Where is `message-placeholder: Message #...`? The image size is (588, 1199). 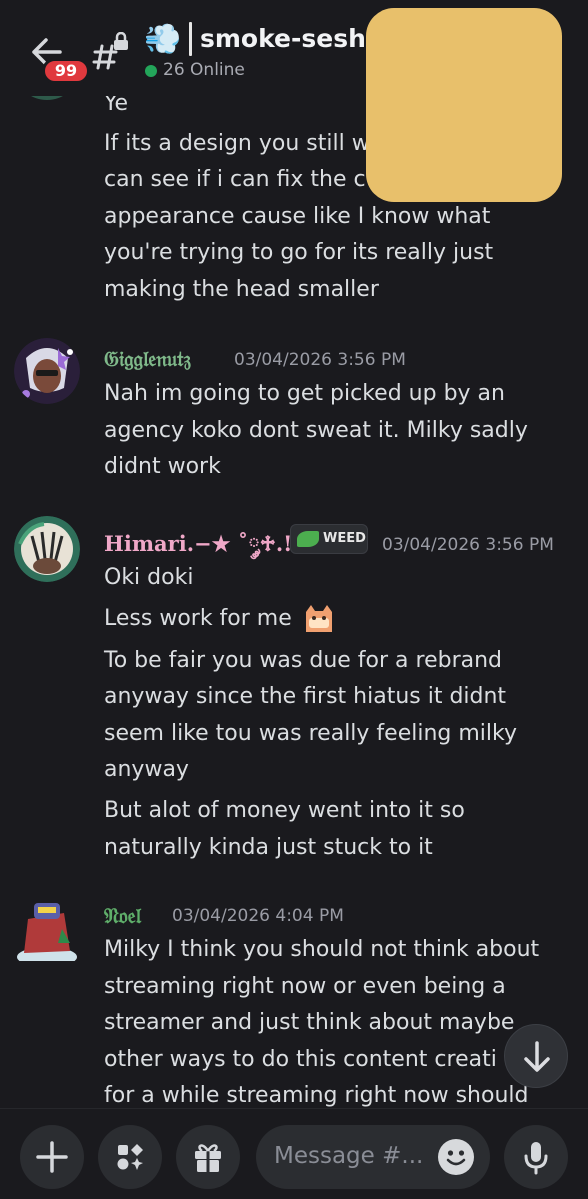
message-placeholder: Message #... is located at coordinates (349, 1156).